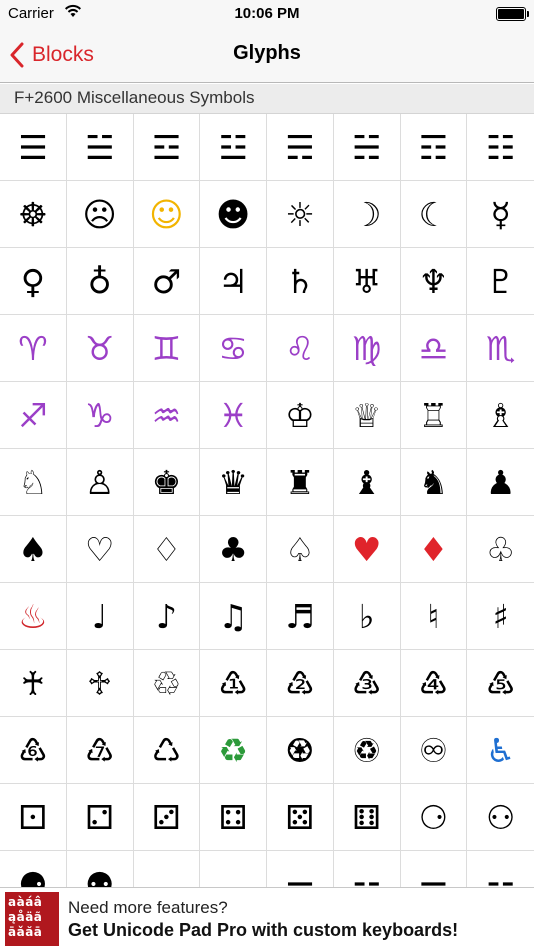 This screenshot has width=534, height=950. What do you see at coordinates (500, 869) in the screenshot?
I see `glyph-cell: ⚏` at bounding box center [500, 869].